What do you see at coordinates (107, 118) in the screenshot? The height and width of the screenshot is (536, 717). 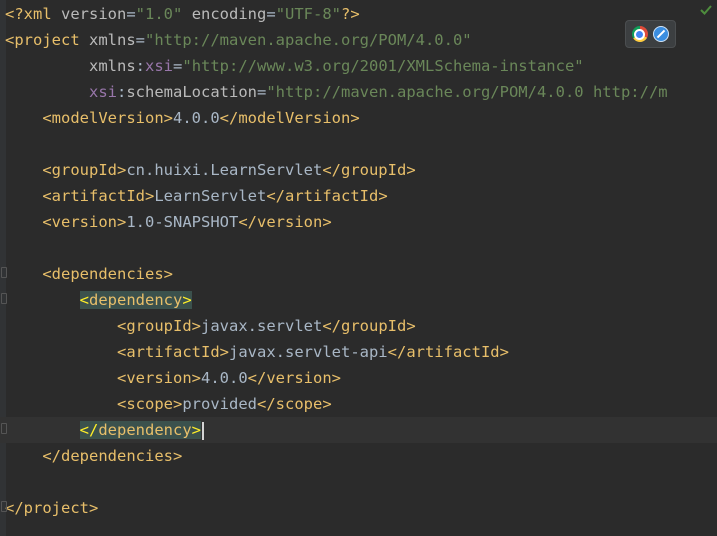 I see `code-token: modelVersion` at bounding box center [107, 118].